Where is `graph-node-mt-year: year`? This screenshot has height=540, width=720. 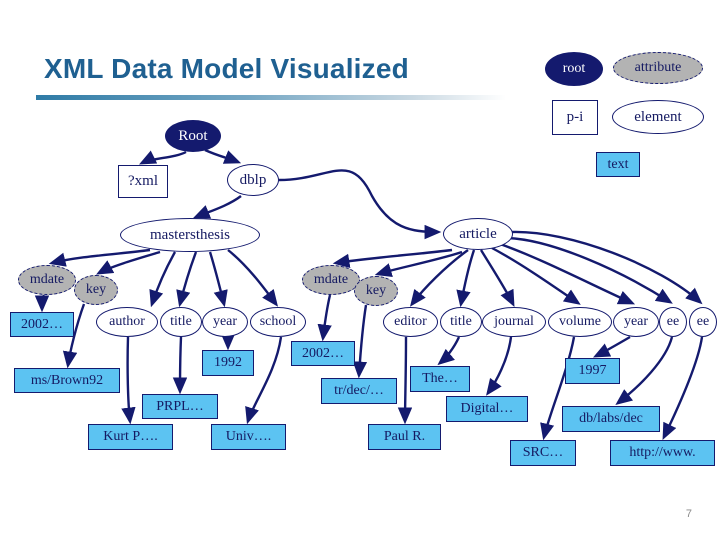 graph-node-mt-year: year is located at coordinates (225, 322).